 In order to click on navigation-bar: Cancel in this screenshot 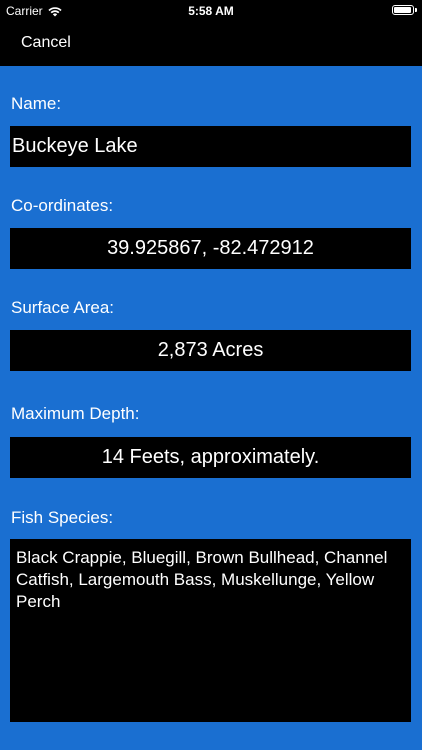, I will do `click(211, 44)`.